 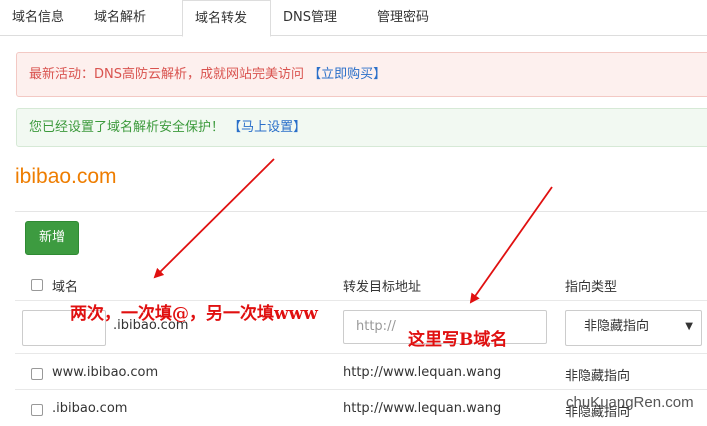 I want to click on left-annotation-arrow, so click(x=214, y=218).